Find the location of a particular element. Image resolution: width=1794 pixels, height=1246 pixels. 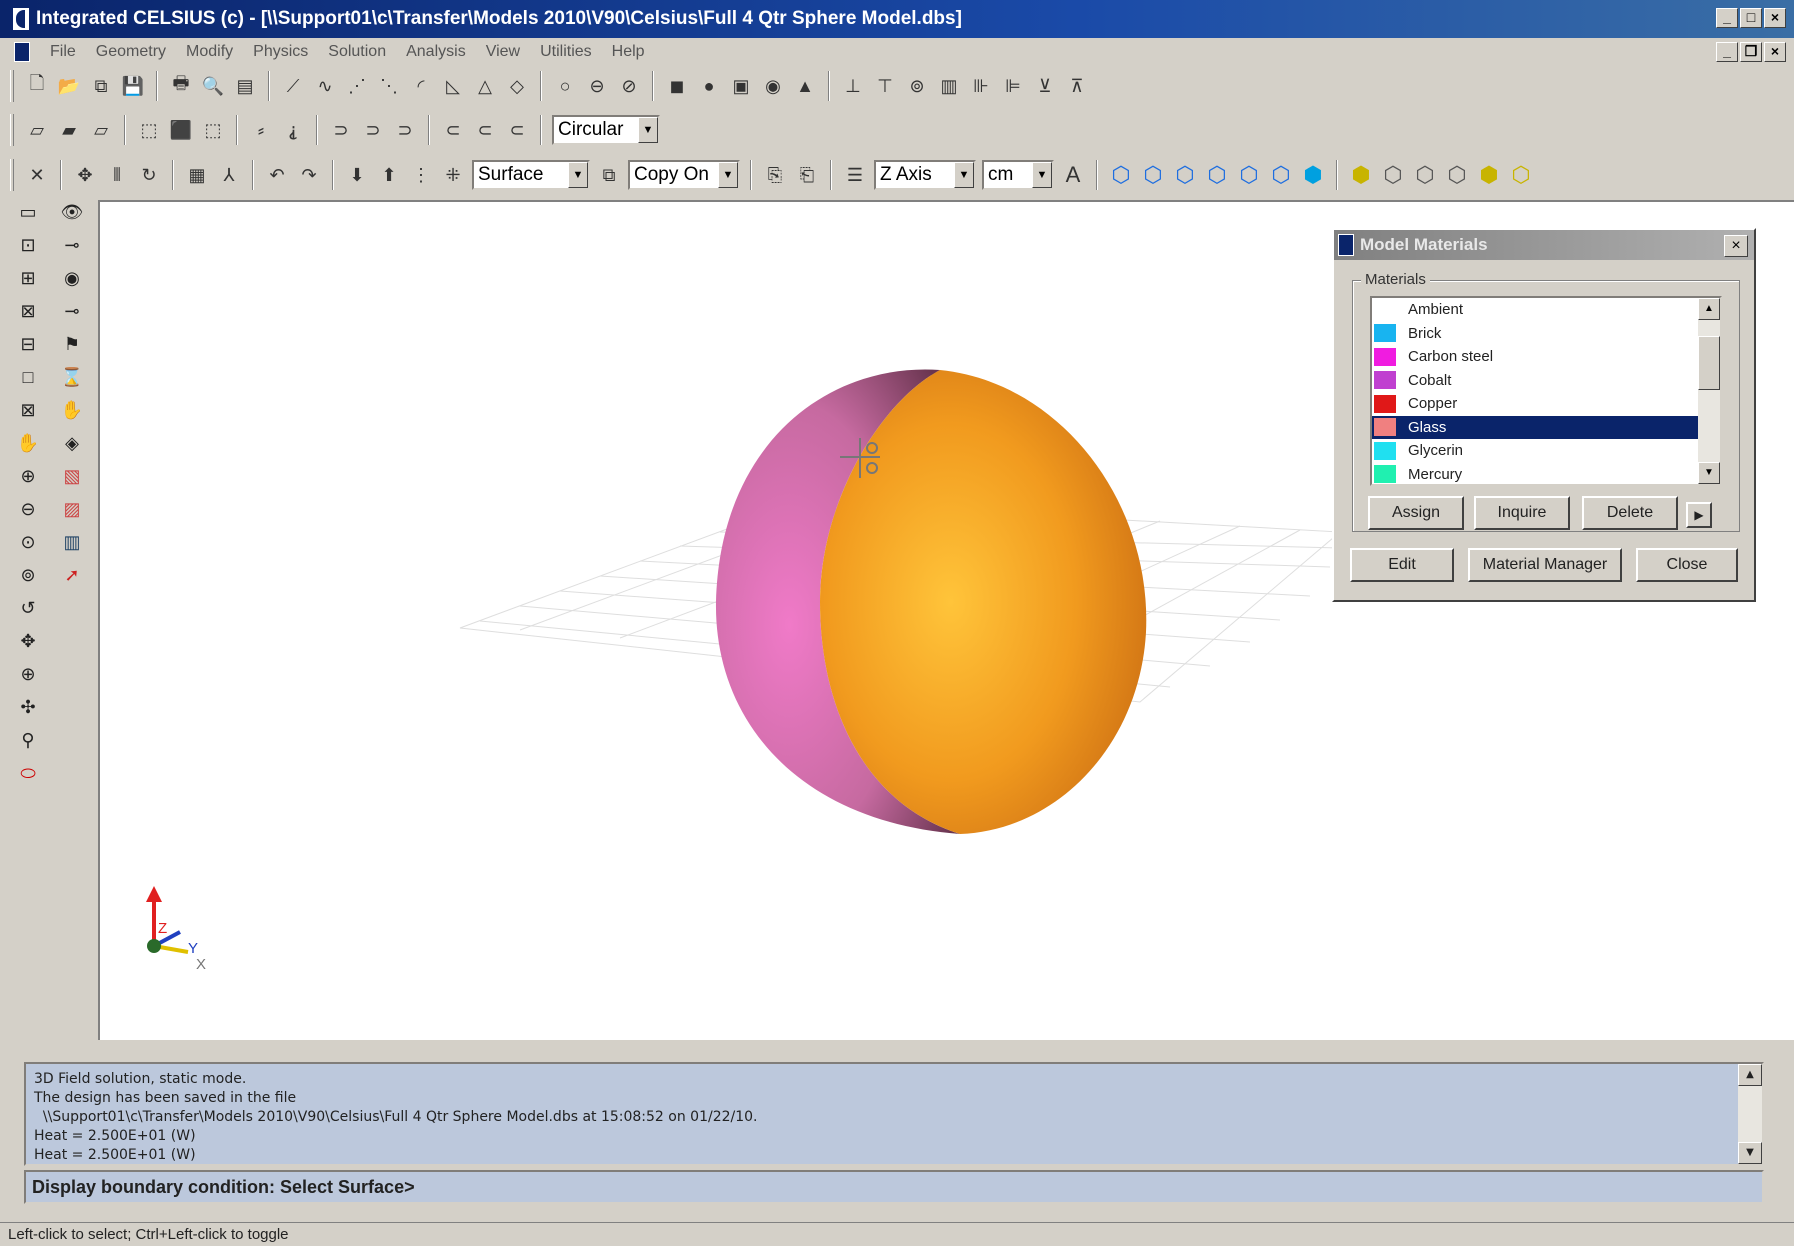

edge-icon-1: ⸗ is located at coordinates (261, 130).